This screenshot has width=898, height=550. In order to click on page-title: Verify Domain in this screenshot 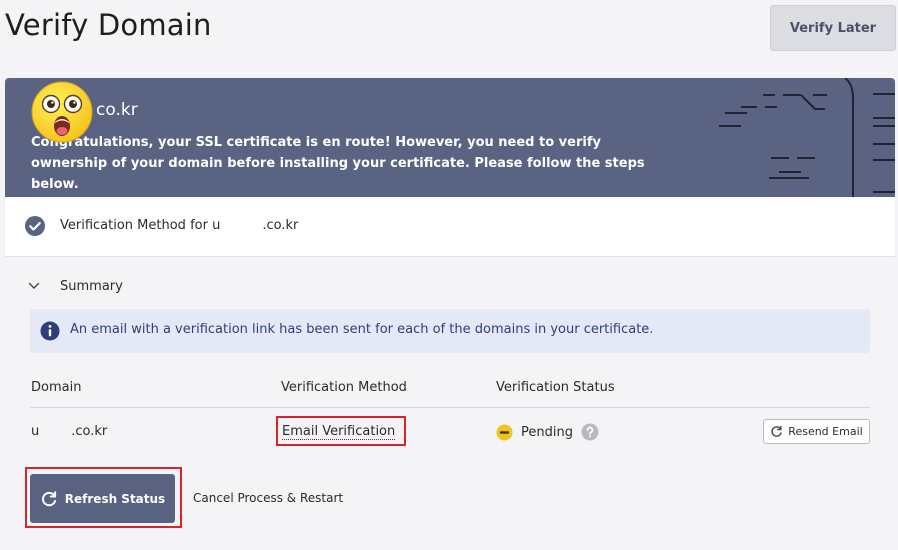, I will do `click(108, 25)`.